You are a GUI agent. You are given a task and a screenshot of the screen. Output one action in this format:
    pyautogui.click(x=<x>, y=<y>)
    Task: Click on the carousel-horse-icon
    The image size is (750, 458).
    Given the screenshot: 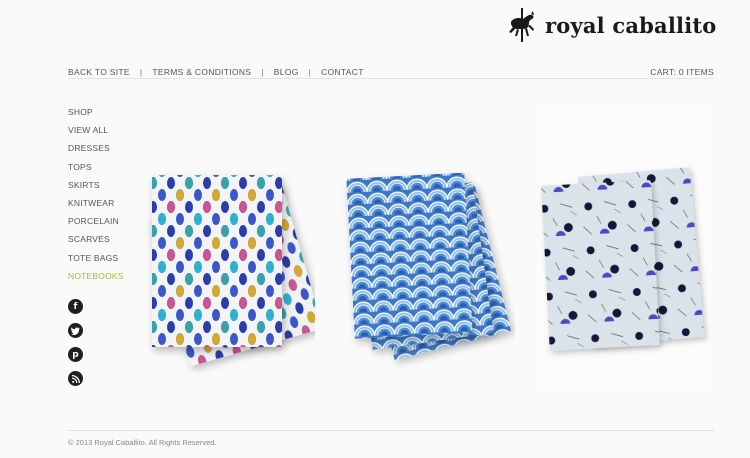 What is the action you would take?
    pyautogui.click(x=521, y=25)
    